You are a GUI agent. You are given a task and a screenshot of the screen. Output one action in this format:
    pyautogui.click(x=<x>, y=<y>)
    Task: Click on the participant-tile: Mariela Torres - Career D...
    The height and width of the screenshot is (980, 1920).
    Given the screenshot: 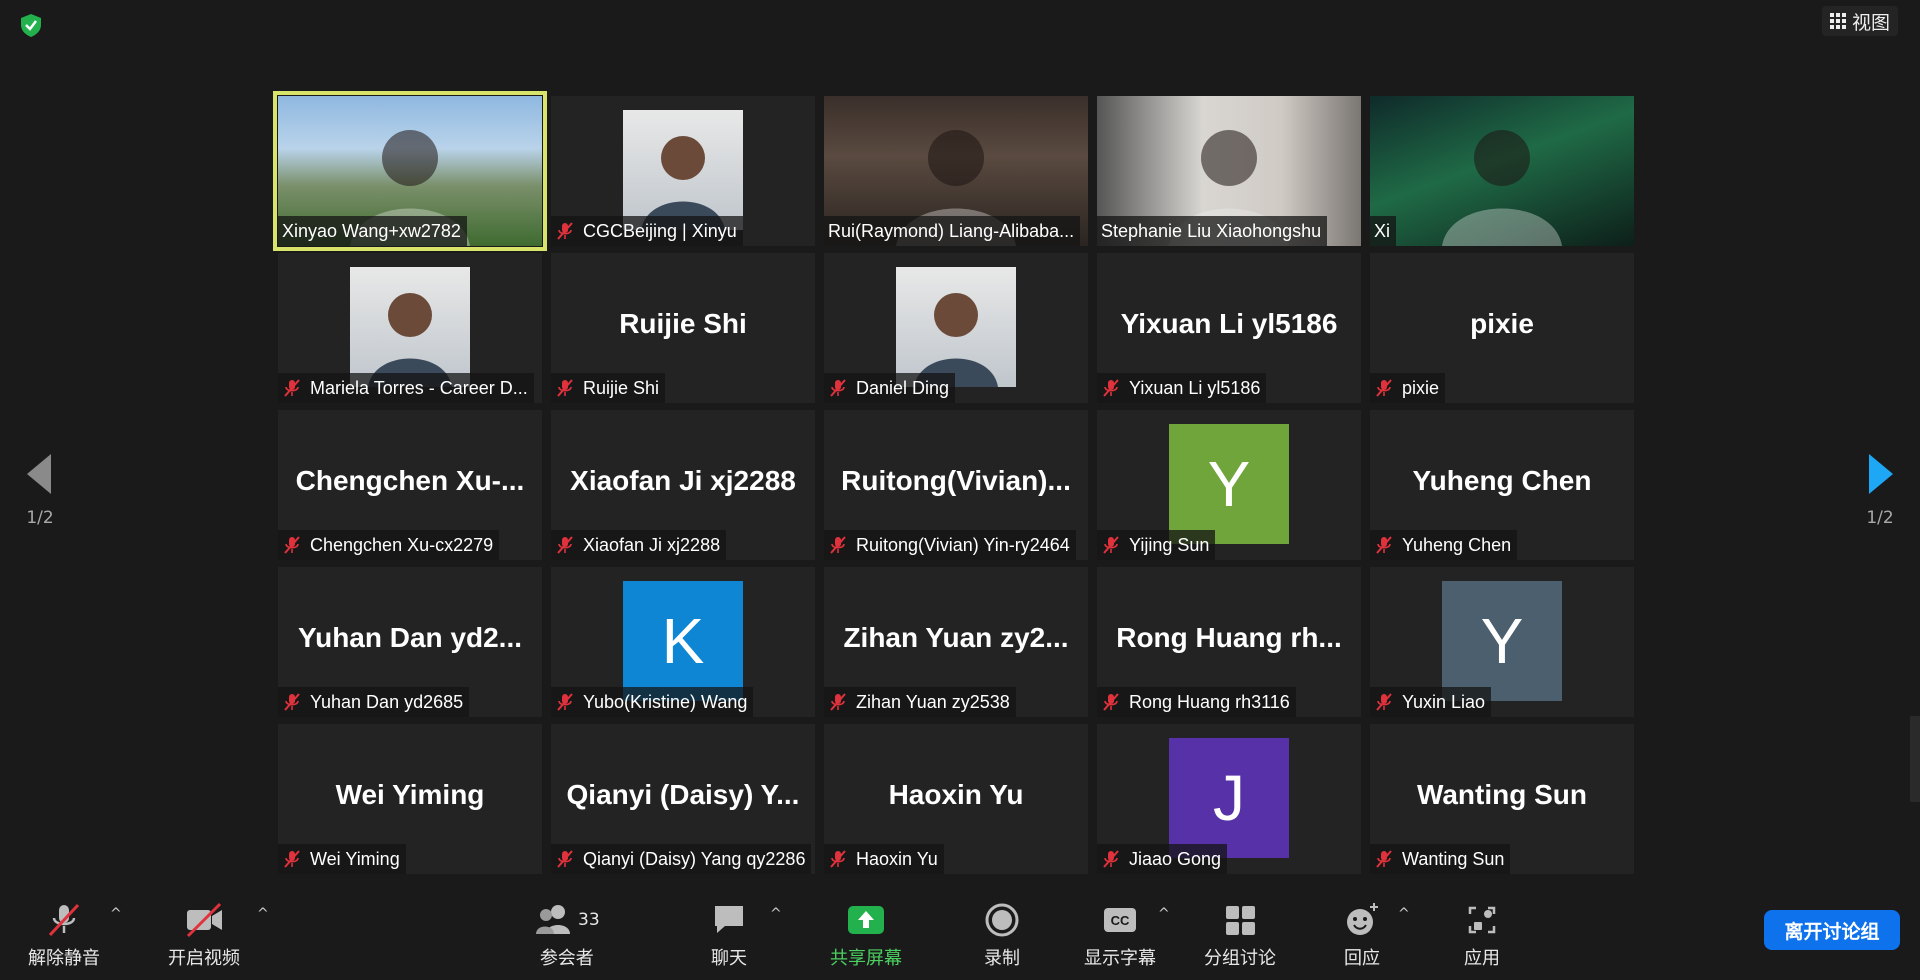 What is the action you would take?
    pyautogui.click(x=410, y=328)
    